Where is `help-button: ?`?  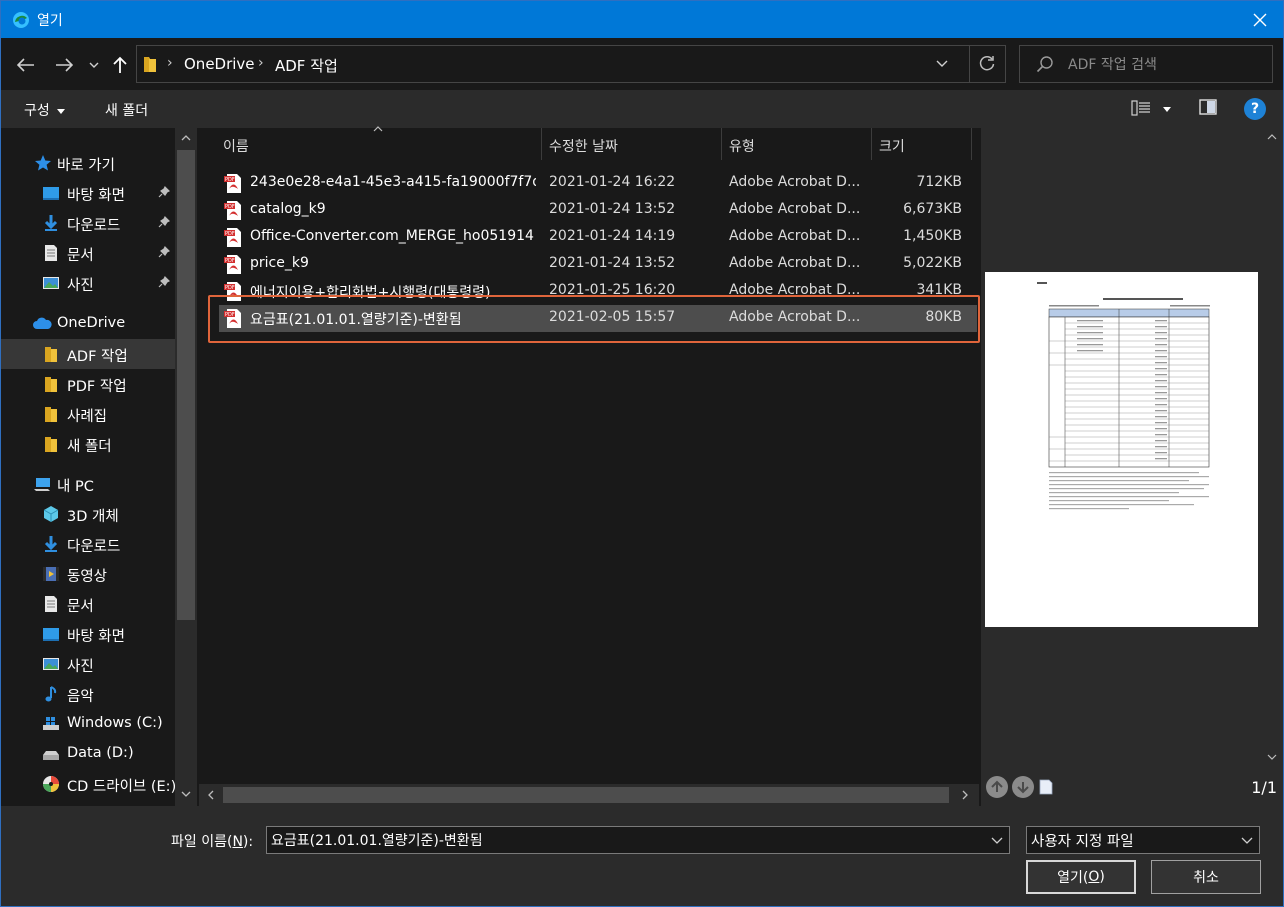
help-button: ? is located at coordinates (1255, 109).